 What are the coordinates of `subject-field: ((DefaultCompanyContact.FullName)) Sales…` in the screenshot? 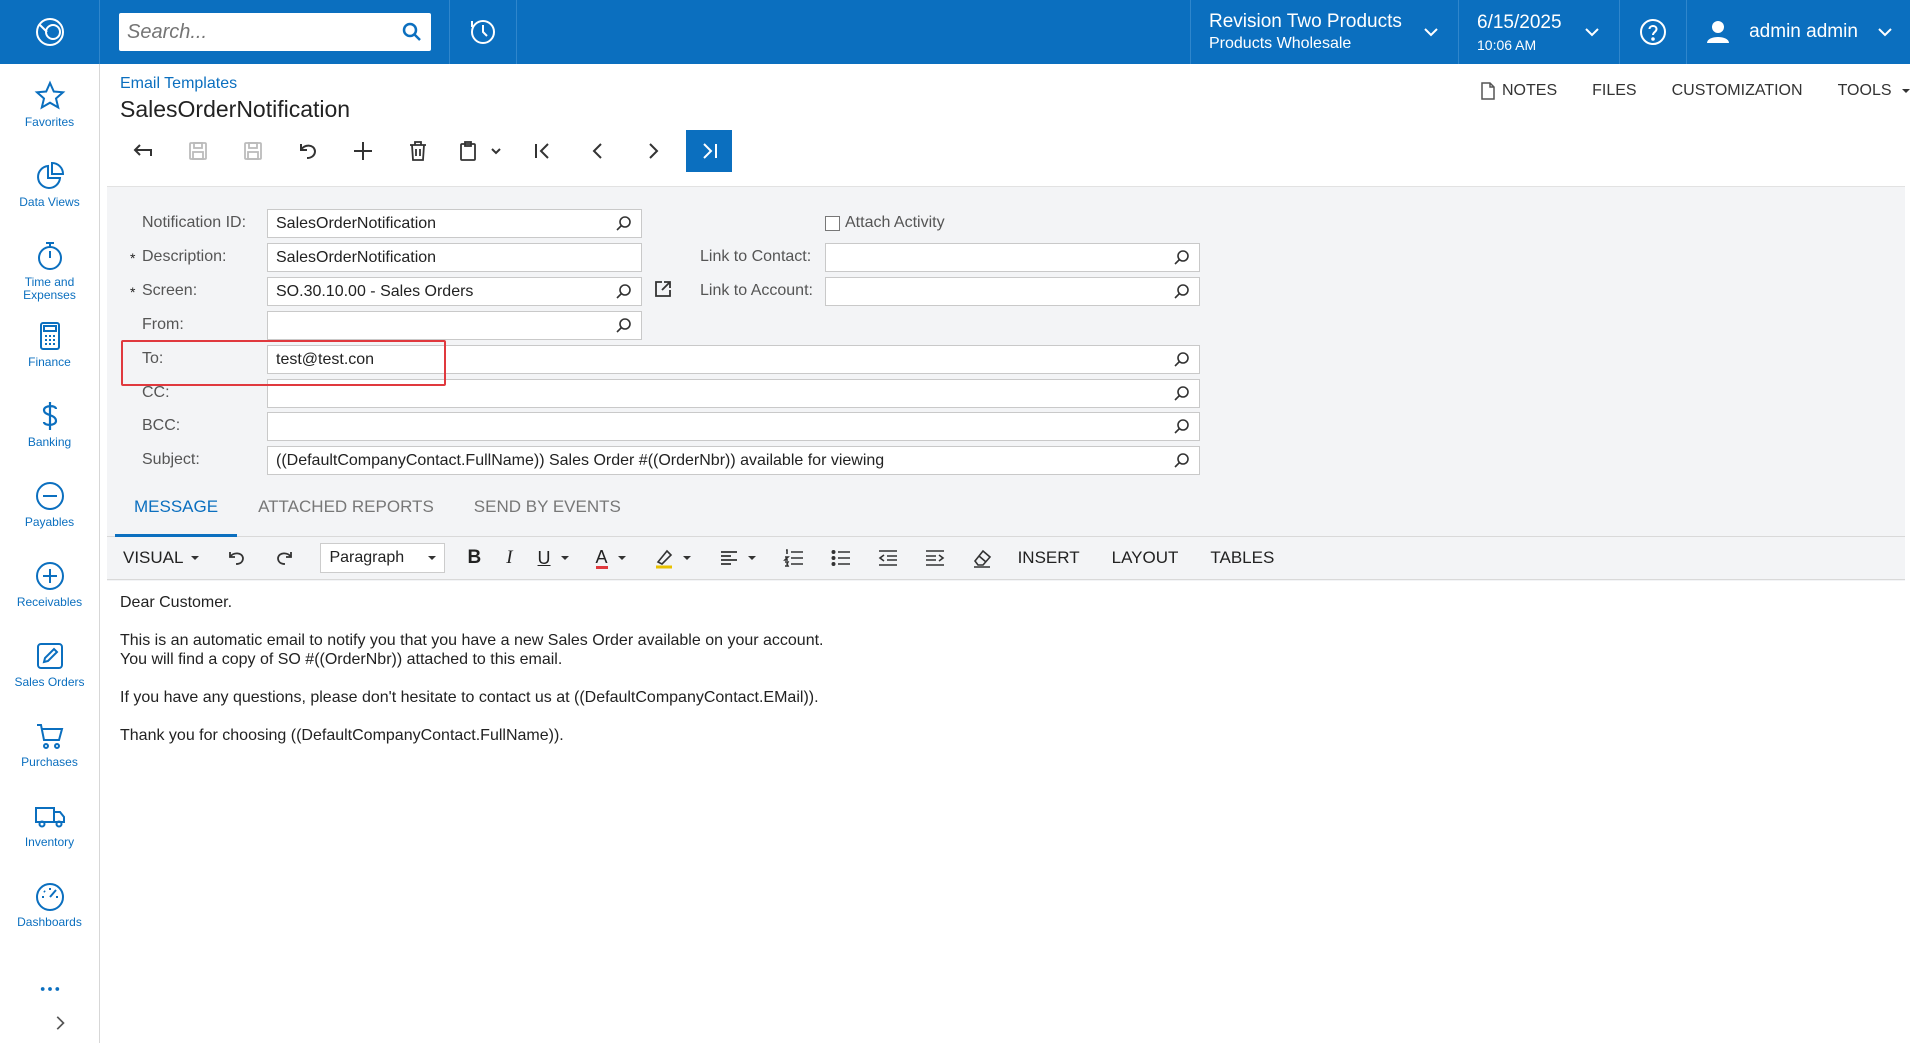 It's located at (733, 460).